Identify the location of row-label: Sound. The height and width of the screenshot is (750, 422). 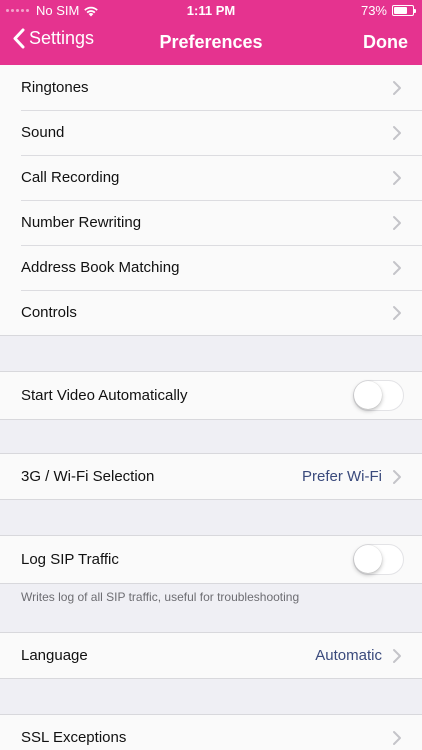
(43, 132).